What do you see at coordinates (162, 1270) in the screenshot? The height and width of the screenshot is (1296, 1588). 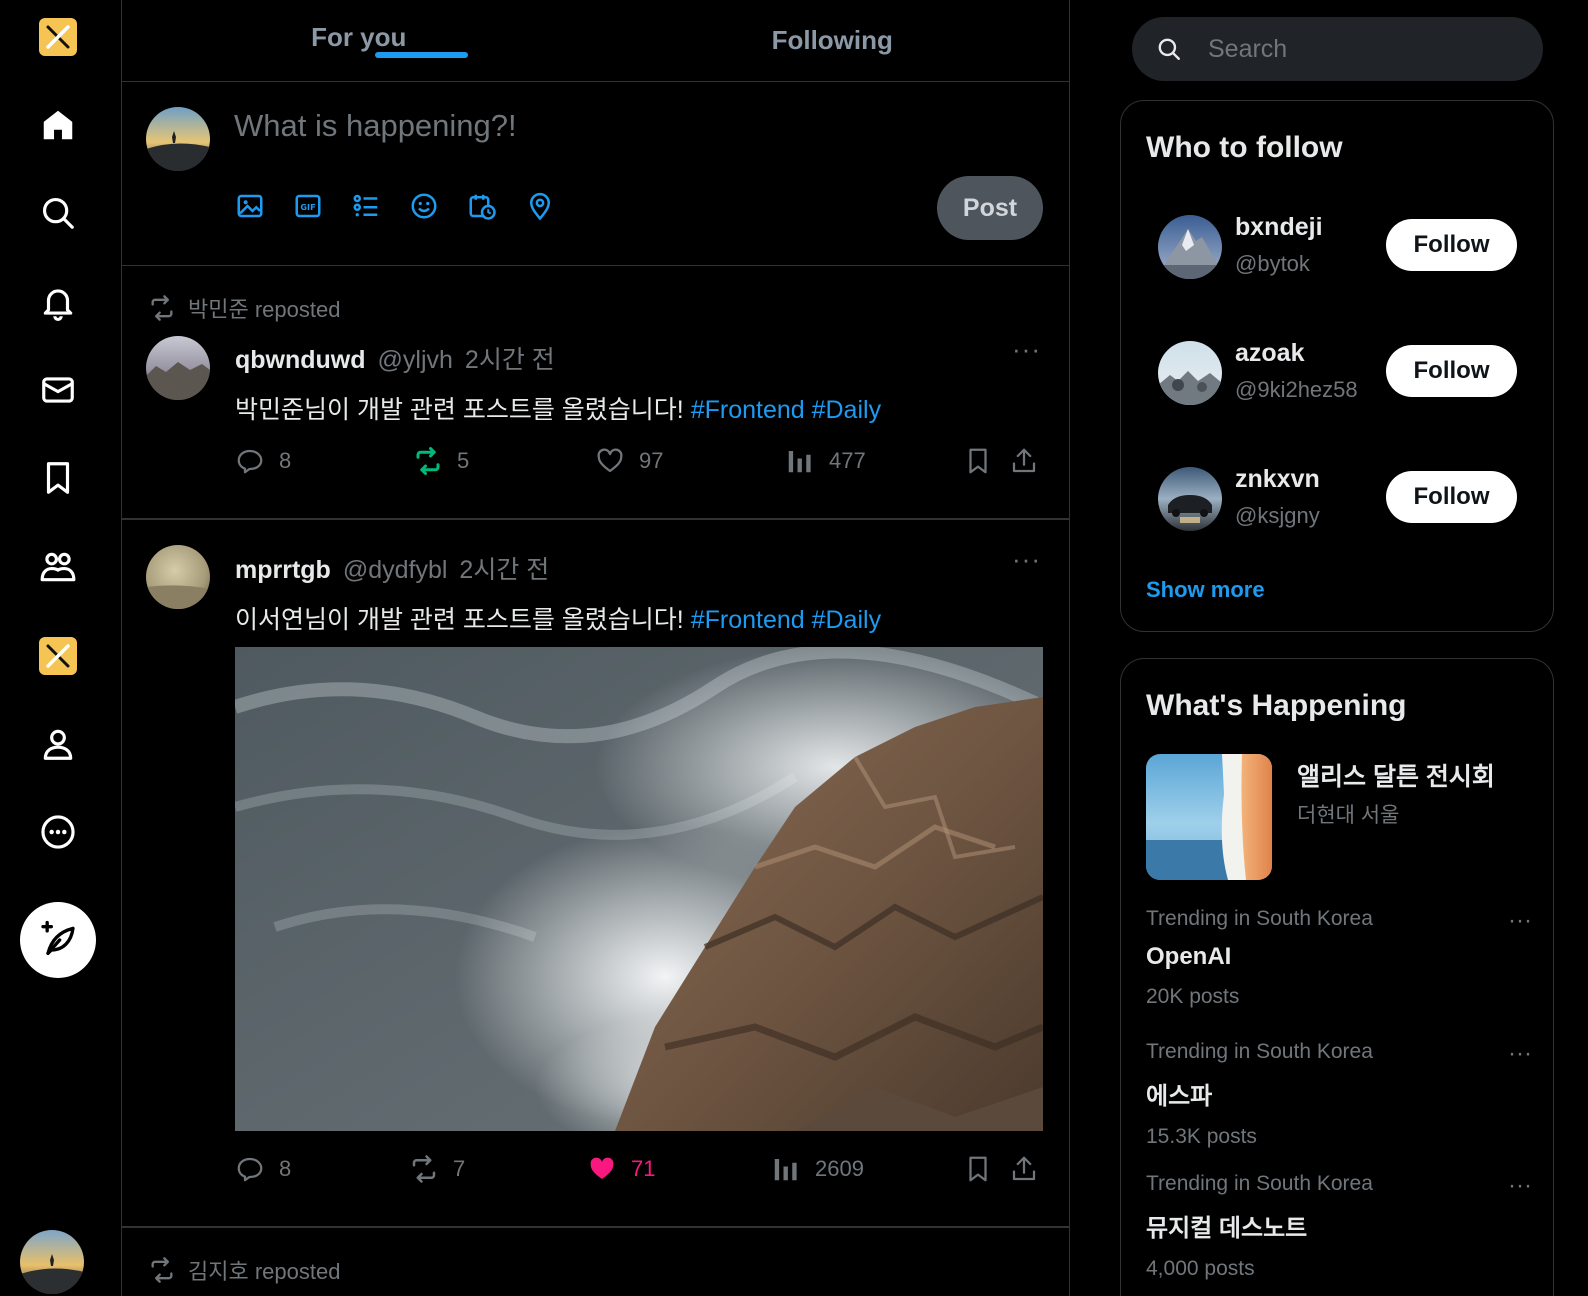 I see `repost-icon` at bounding box center [162, 1270].